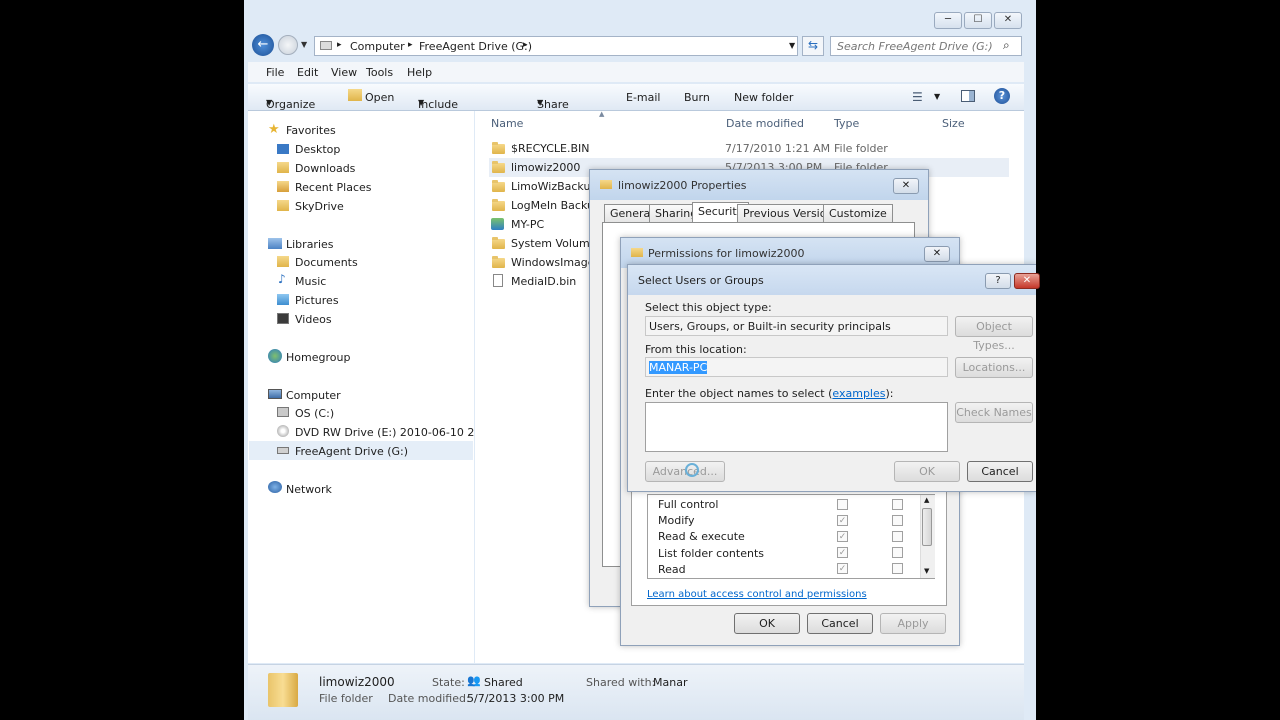  Describe the element at coordinates (765, 123) in the screenshot. I see `column-date-modified: Date modified` at that location.